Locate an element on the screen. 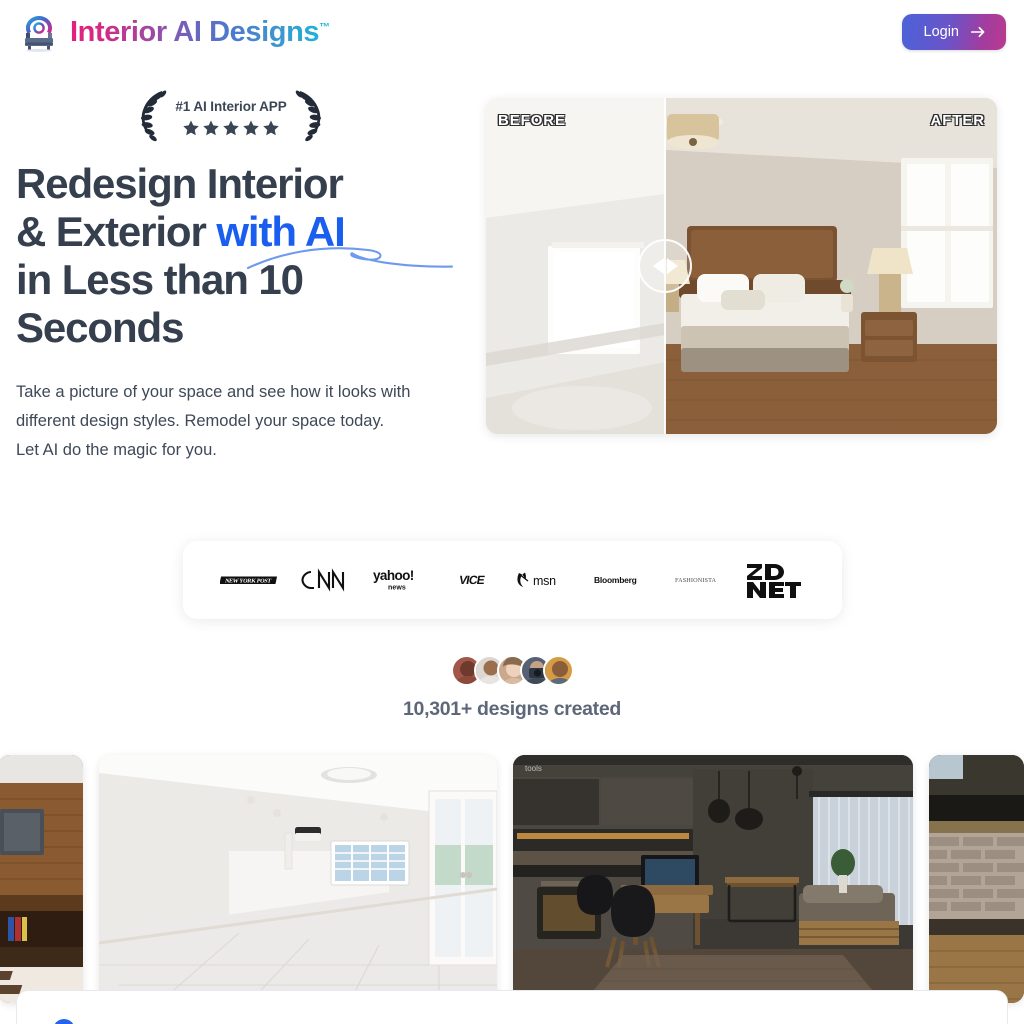  design-thumb-empty-white-room is located at coordinates (298, 879).